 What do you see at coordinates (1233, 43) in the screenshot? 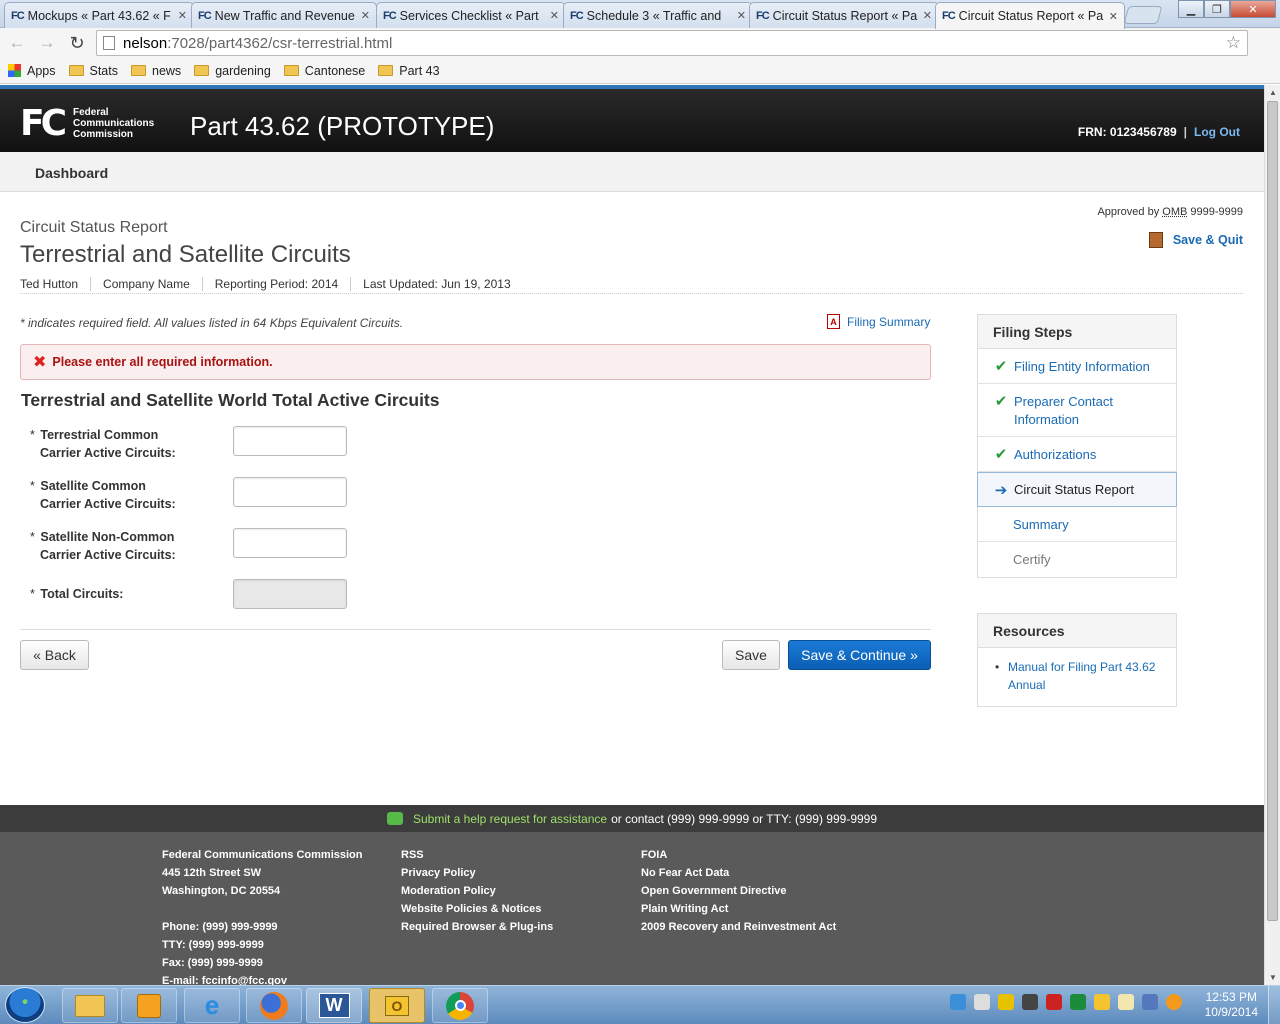
I see `bookmark-star-icon: ☆` at bounding box center [1233, 43].